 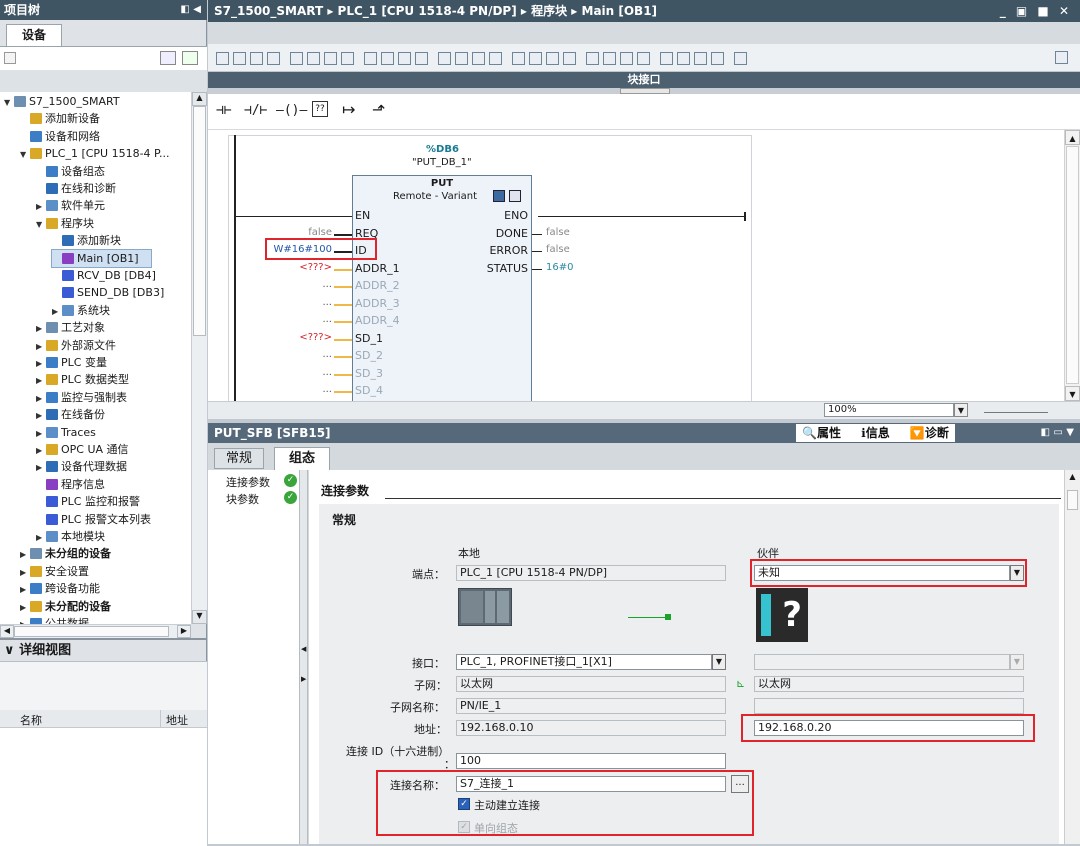 What do you see at coordinates (1057, 433) in the screenshot?
I see `inspector-window-controls: ◧ ▭ ▼` at bounding box center [1057, 433].